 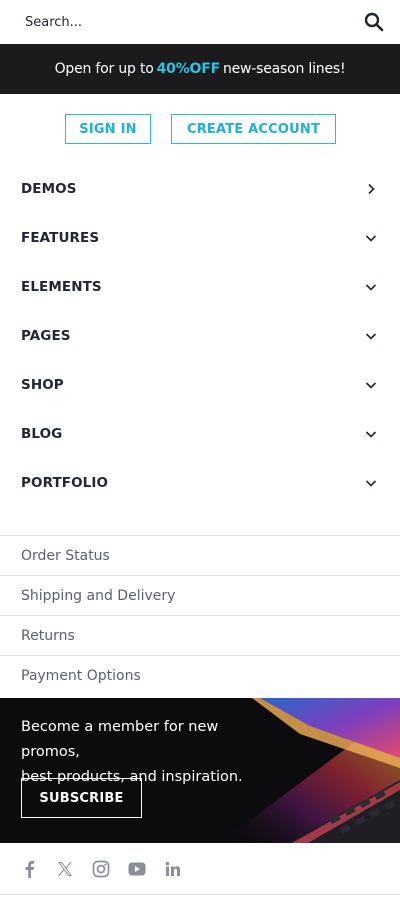 What do you see at coordinates (200, 556) in the screenshot?
I see `link-order-status: Order Status` at bounding box center [200, 556].